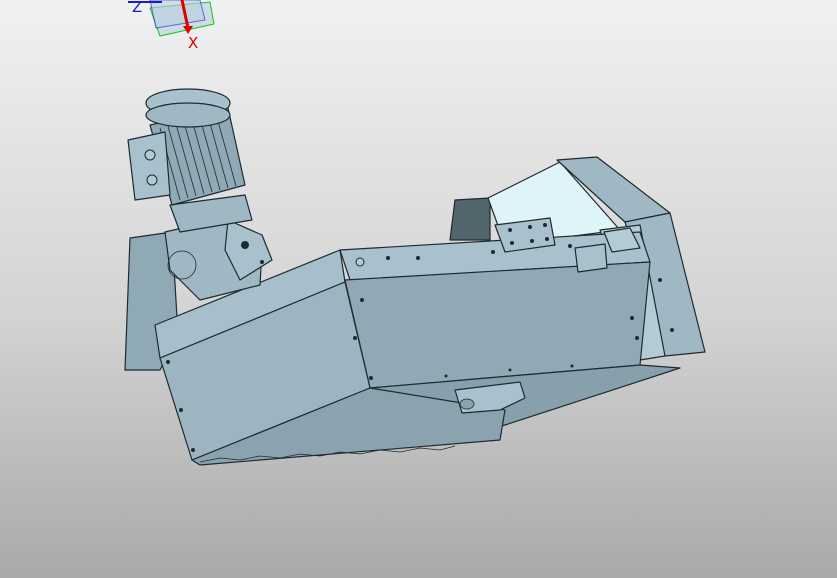 The height and width of the screenshot is (578, 837). What do you see at coordinates (186, 147) in the screenshot?
I see `motor` at bounding box center [186, 147].